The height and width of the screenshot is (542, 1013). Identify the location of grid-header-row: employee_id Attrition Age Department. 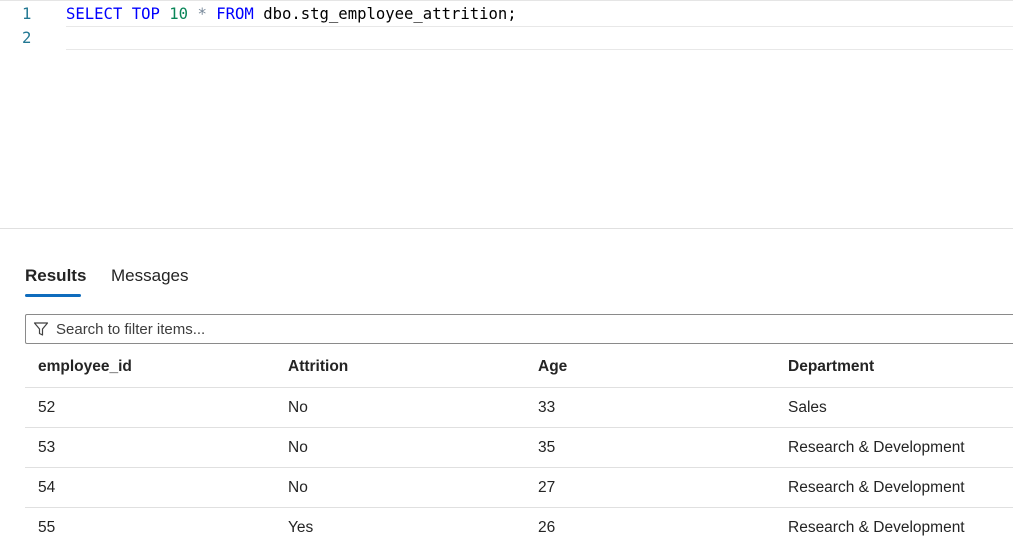
(519, 368).